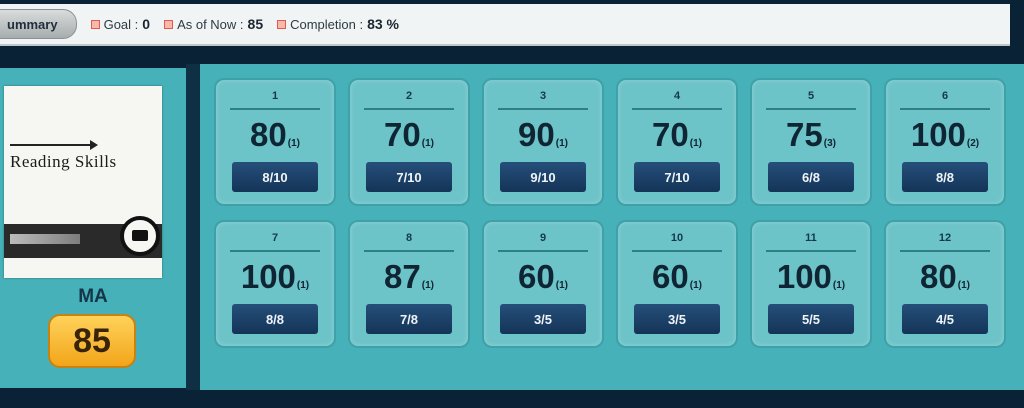 This screenshot has height=408, width=1024. I want to click on goal-label: Goal :, so click(121, 24).